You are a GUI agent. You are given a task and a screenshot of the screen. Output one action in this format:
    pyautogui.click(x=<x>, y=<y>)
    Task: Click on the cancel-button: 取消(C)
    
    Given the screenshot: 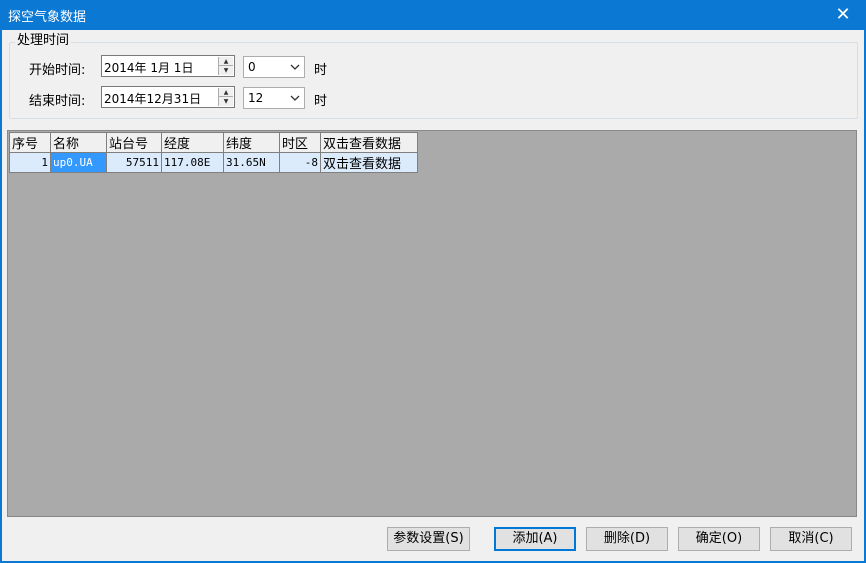 What is the action you would take?
    pyautogui.click(x=811, y=539)
    